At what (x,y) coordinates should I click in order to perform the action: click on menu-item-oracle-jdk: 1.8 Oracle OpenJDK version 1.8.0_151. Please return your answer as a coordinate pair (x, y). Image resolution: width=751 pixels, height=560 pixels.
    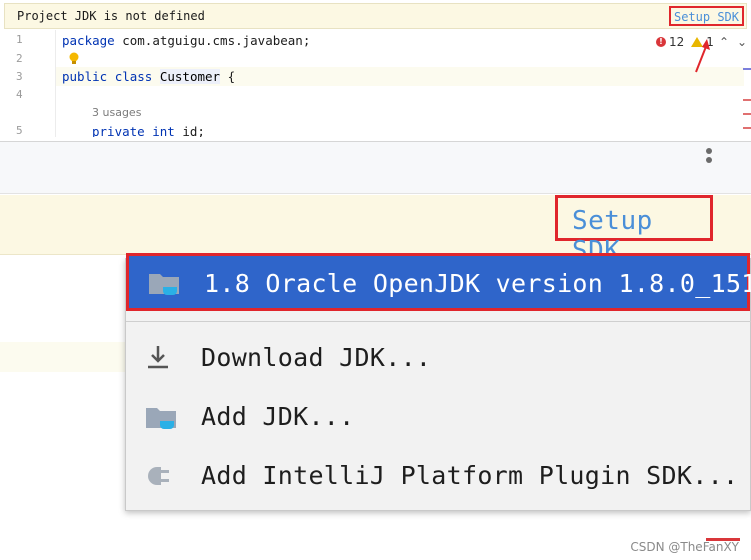
    Looking at the image, I should click on (438, 282).